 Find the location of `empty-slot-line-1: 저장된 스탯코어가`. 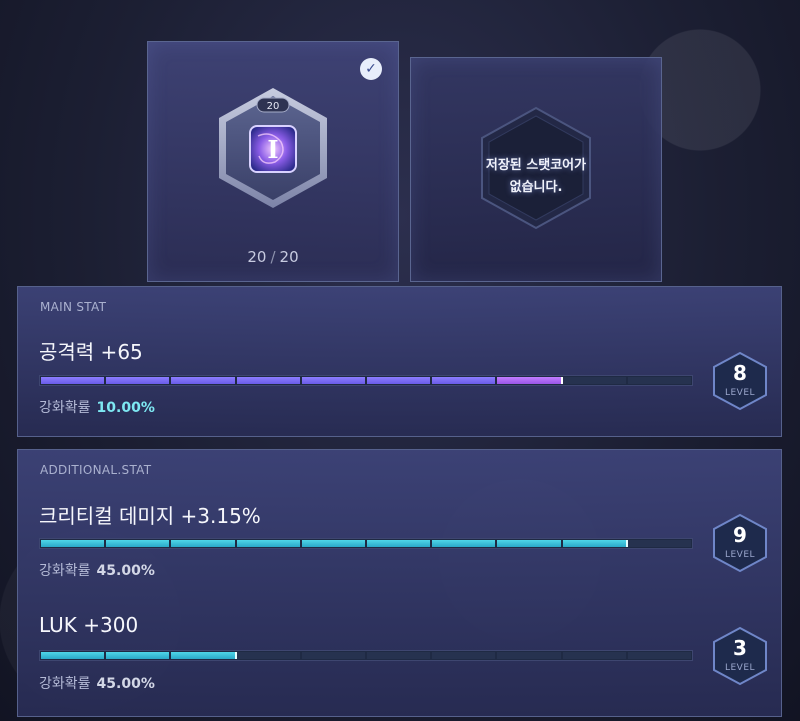

empty-slot-line-1: 저장된 스탯코어가 is located at coordinates (536, 165).